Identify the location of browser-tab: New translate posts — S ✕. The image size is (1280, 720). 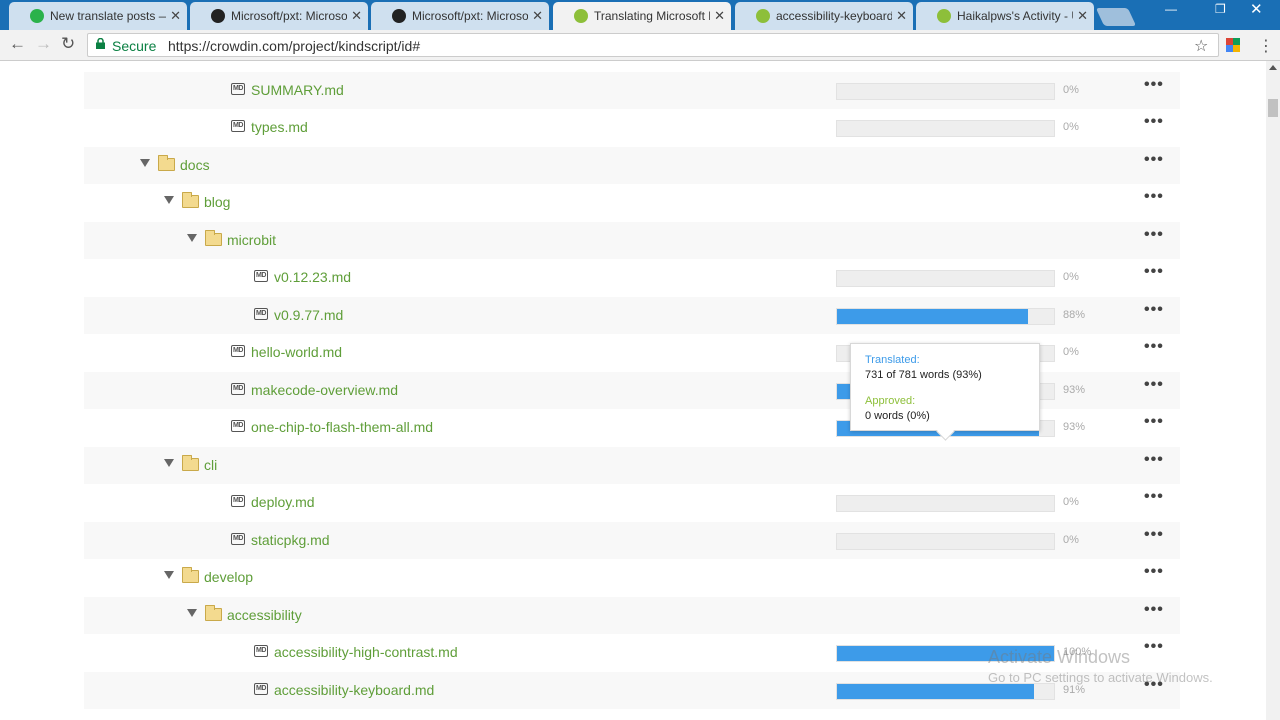
(98, 16).